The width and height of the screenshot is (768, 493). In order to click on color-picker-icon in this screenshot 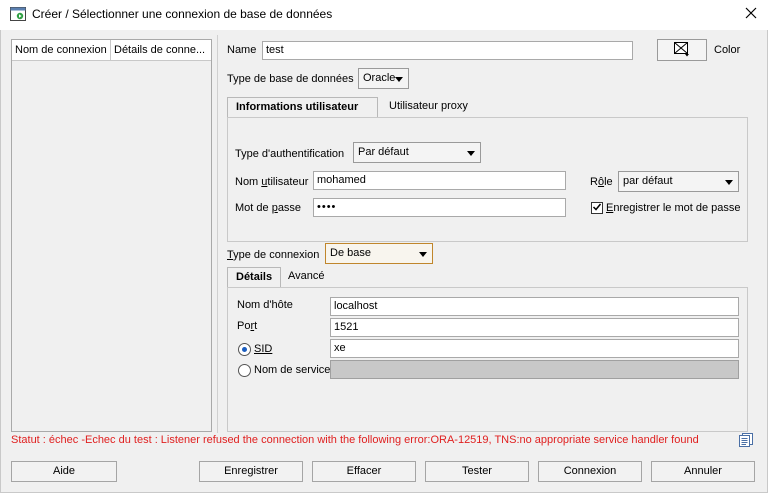, I will do `click(682, 50)`.